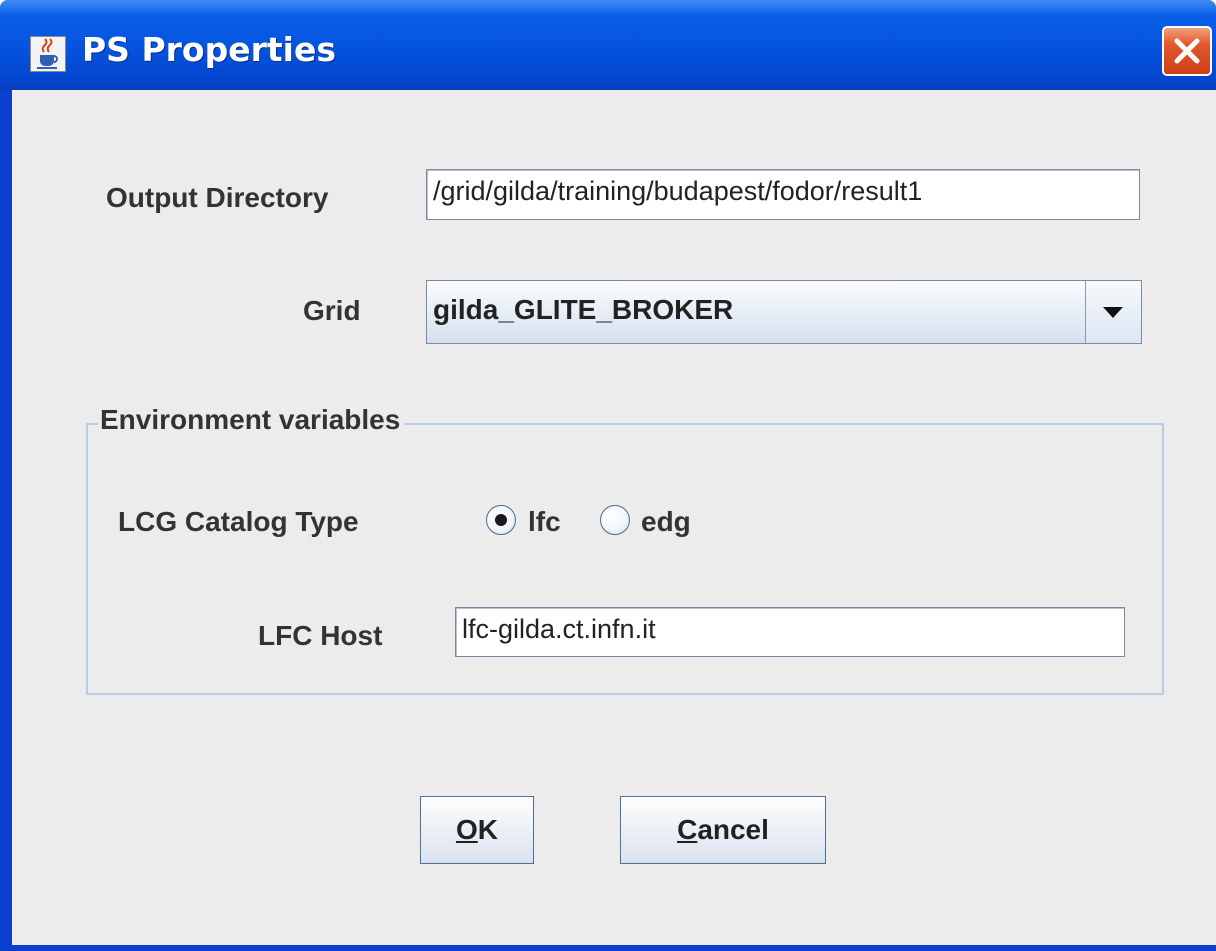 The width and height of the screenshot is (1216, 951). What do you see at coordinates (217, 197) in the screenshot?
I see `output-directory-label: Output Directory` at bounding box center [217, 197].